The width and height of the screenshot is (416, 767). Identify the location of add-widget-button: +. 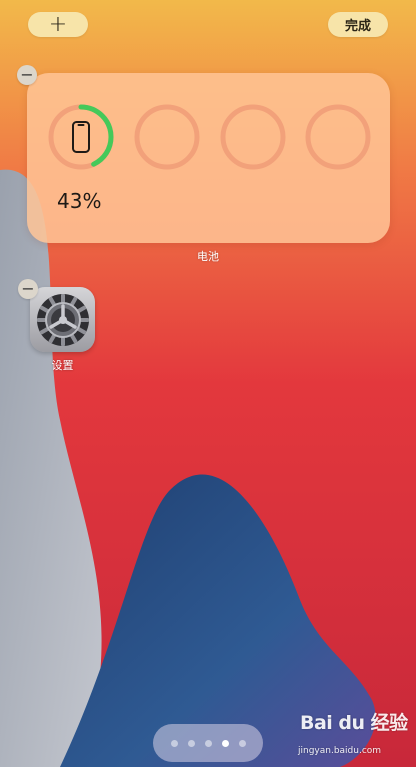
(58, 24).